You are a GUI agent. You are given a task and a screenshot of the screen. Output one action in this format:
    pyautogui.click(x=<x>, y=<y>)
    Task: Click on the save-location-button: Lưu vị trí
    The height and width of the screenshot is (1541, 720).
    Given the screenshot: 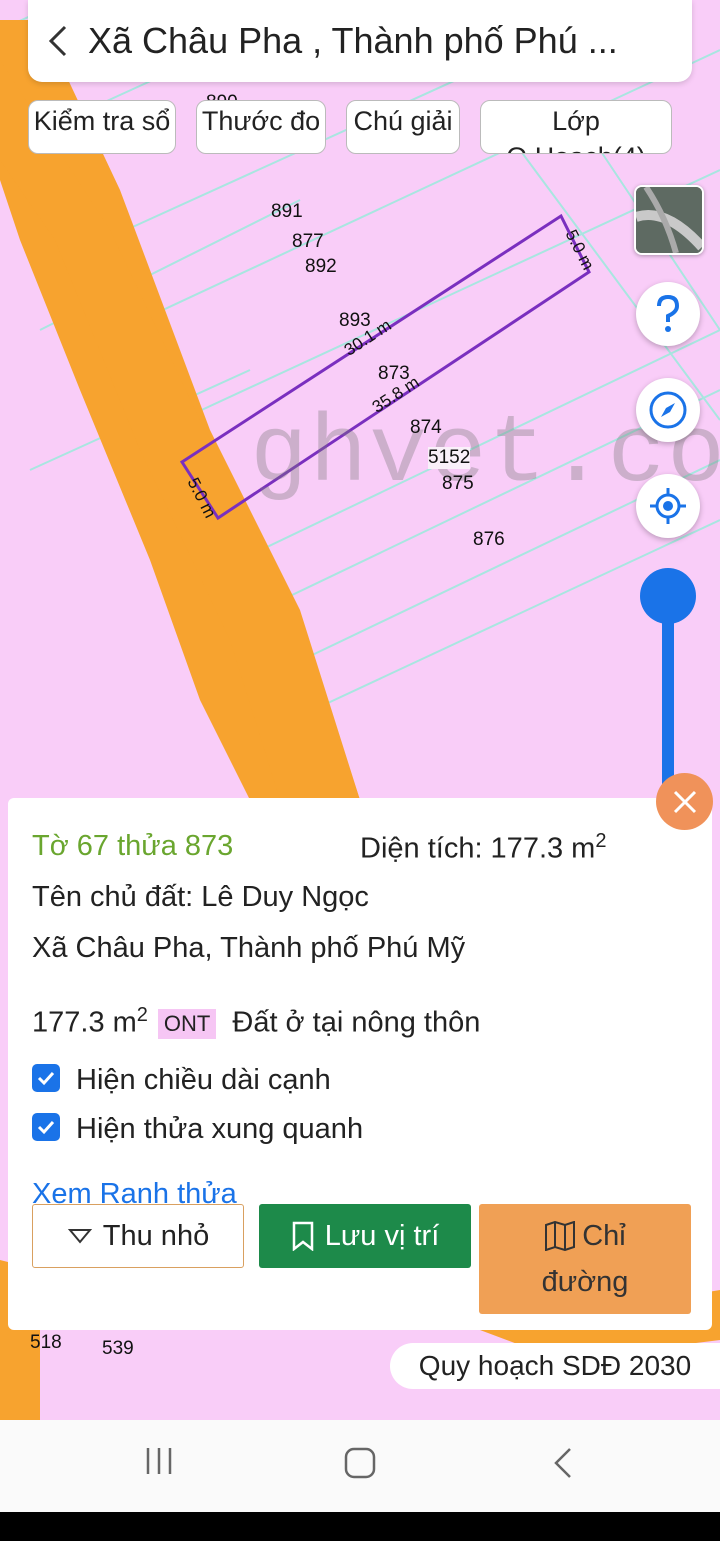 What is the action you would take?
    pyautogui.click(x=365, y=1236)
    